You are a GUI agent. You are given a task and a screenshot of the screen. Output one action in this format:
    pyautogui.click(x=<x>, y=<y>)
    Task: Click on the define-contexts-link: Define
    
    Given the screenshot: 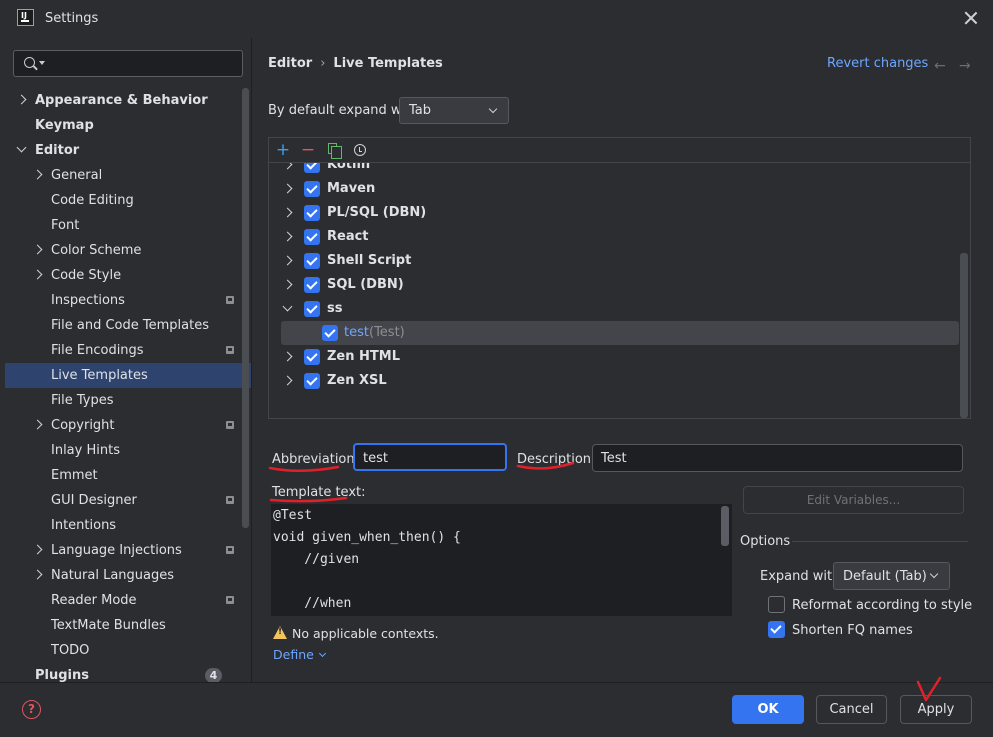 What is the action you would take?
    pyautogui.click(x=299, y=654)
    